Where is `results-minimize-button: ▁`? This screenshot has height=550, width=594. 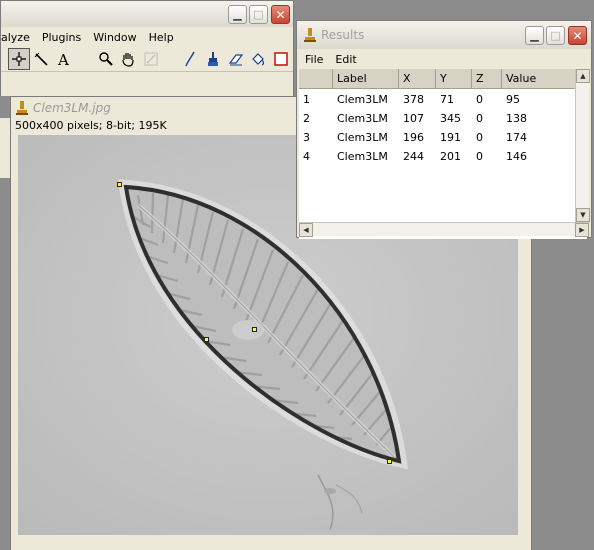 results-minimize-button: ▁ is located at coordinates (534, 35).